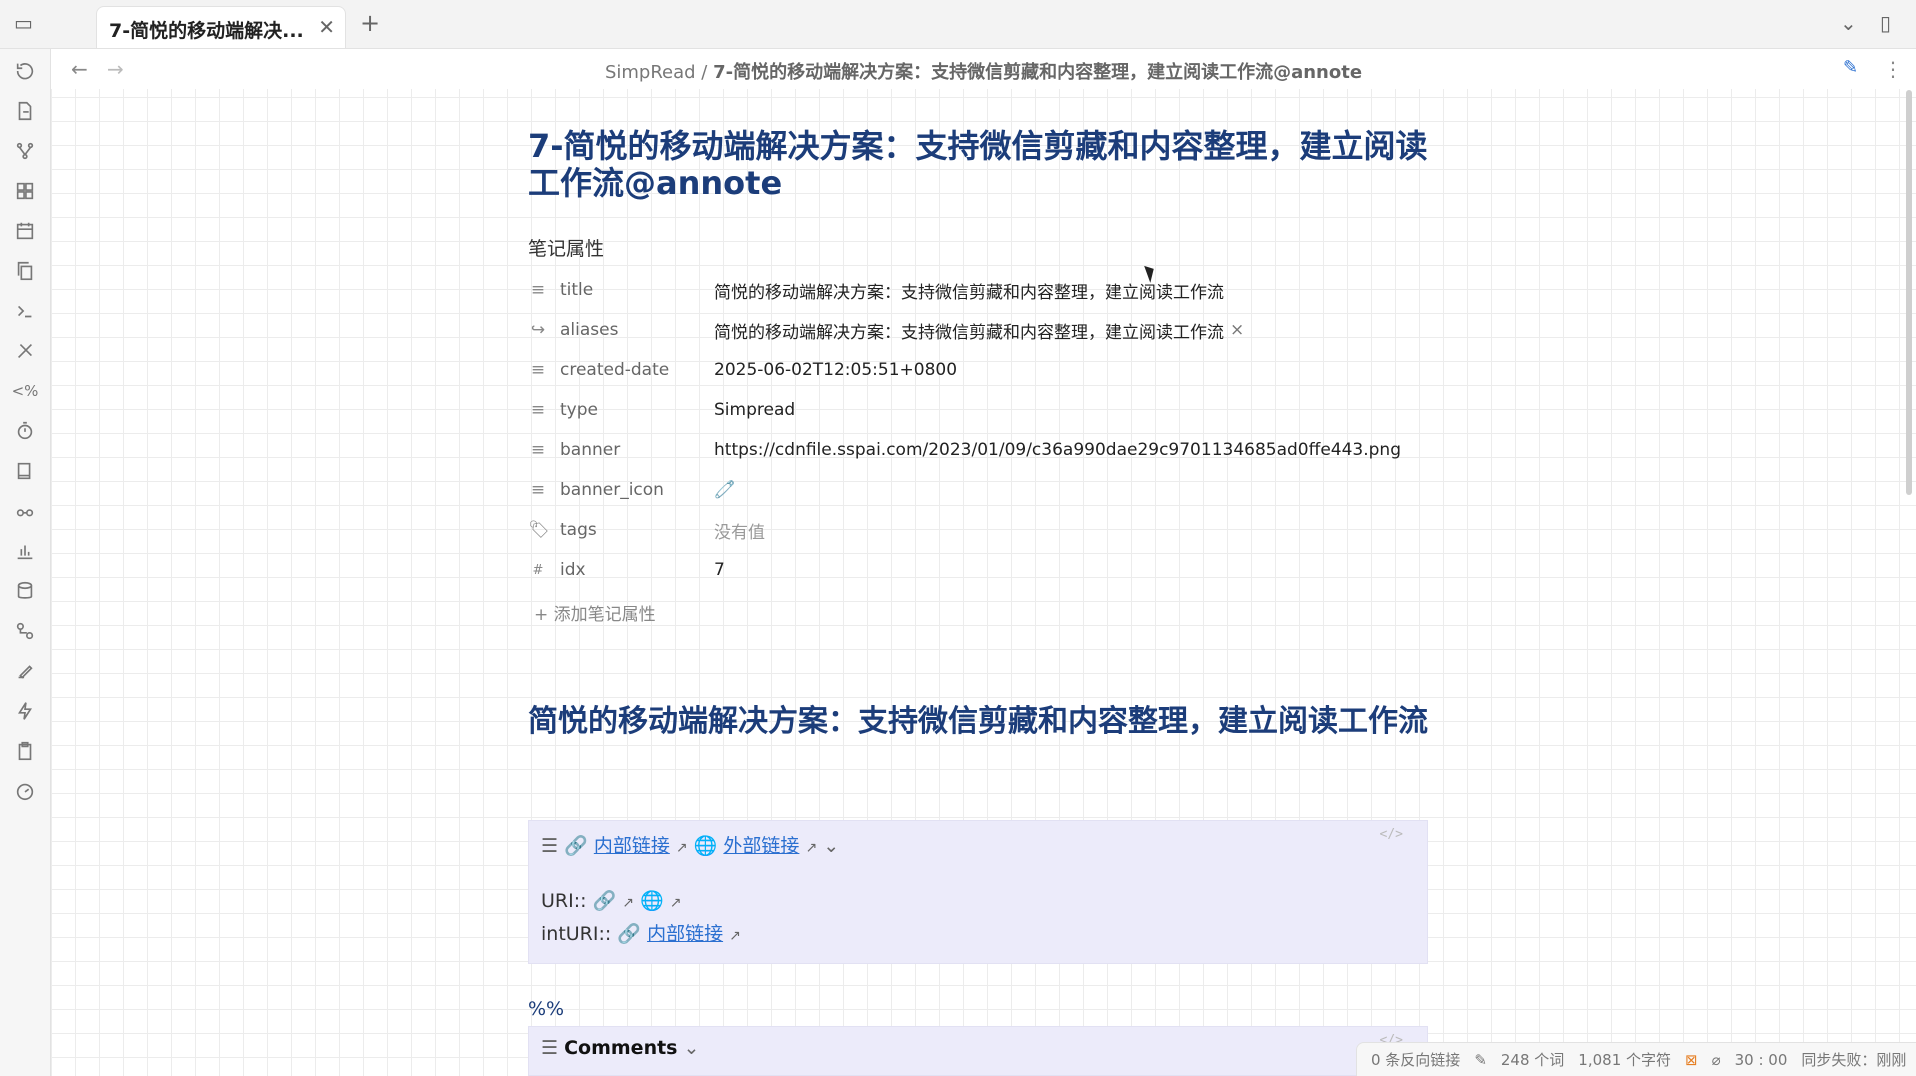 This screenshot has height=1076, width=1916. What do you see at coordinates (25, 631) in the screenshot?
I see `workflow-icon` at bounding box center [25, 631].